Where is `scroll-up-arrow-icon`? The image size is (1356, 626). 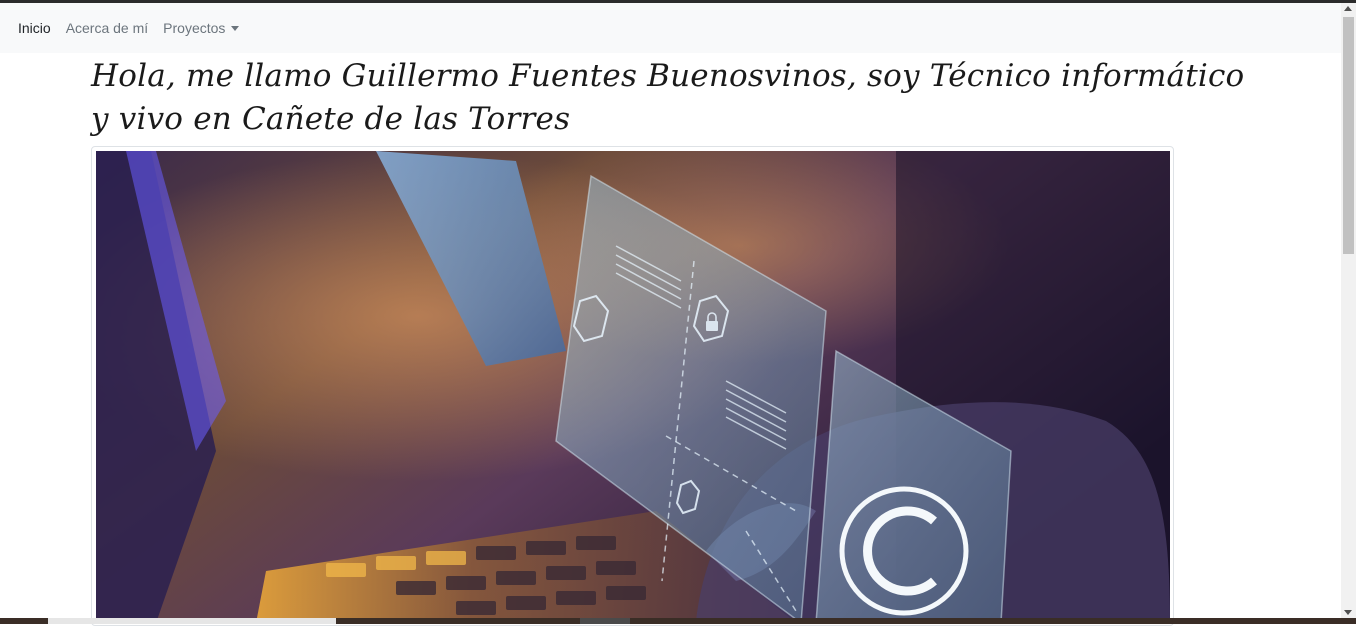
scroll-up-arrow-icon is located at coordinates (1348, 8).